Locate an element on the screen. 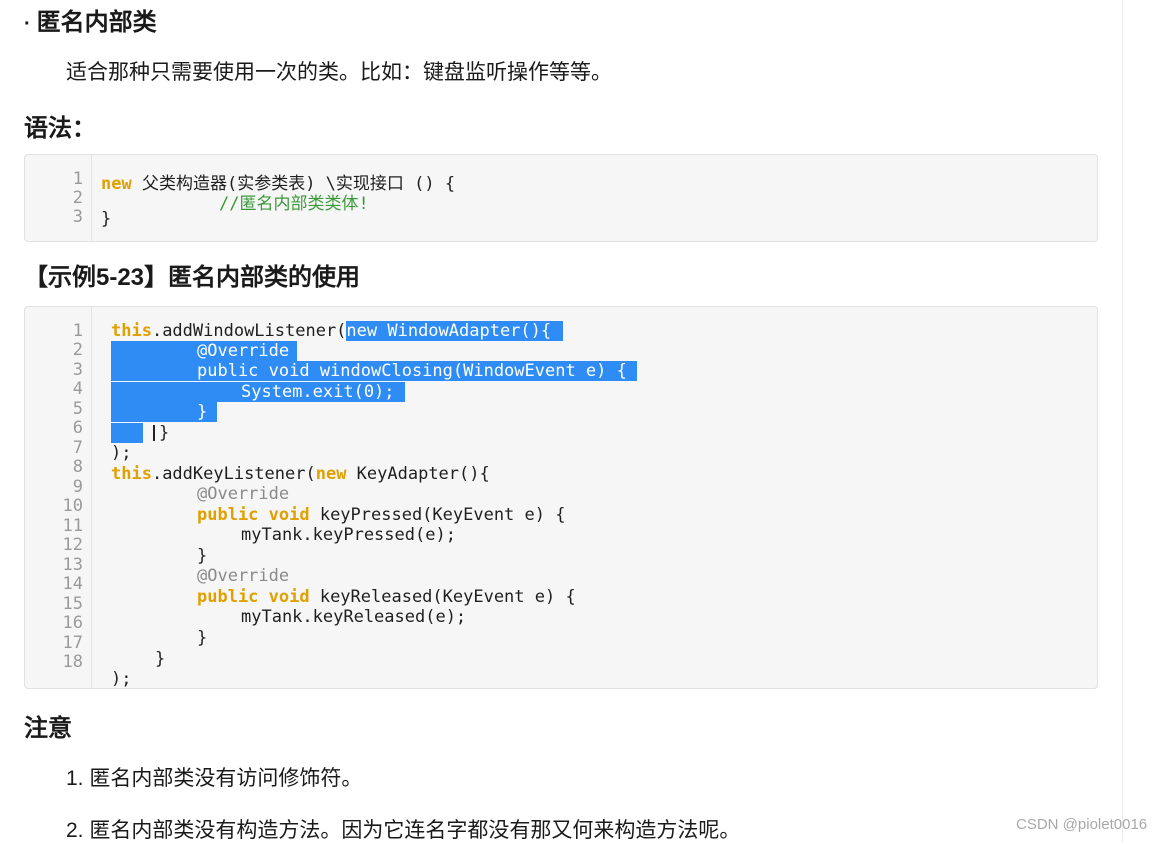 This screenshot has width=1171, height=844. intro-paragraph: 适合那种只需要使用一次的类。比如：键盘监听操作等等。 is located at coordinates (339, 72).